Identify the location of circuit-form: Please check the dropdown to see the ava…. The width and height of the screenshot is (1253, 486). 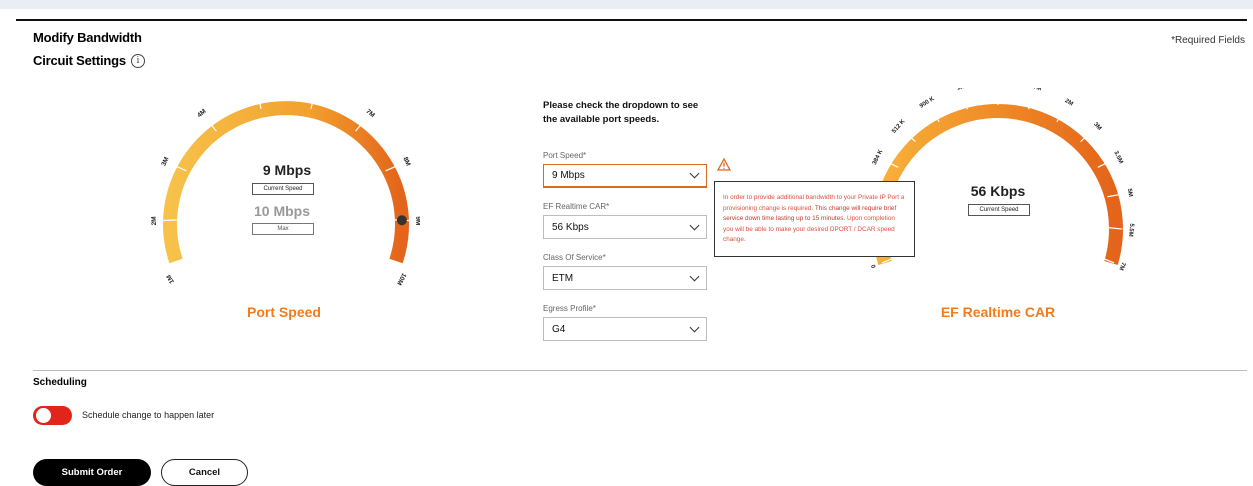
(628, 227).